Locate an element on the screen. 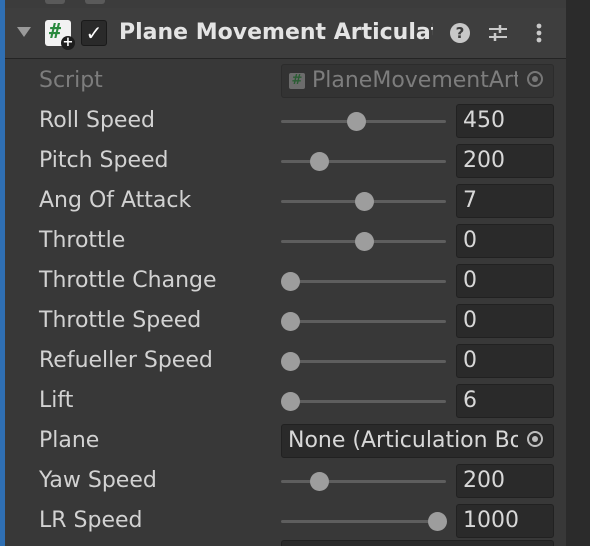  next-field-edge is located at coordinates (417, 543).